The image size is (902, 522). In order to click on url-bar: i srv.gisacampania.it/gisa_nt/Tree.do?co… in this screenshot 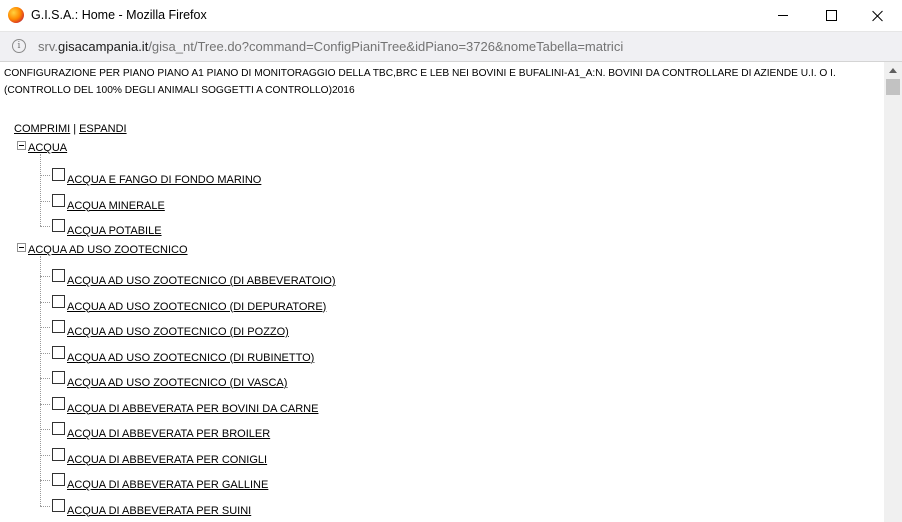, I will do `click(451, 47)`.